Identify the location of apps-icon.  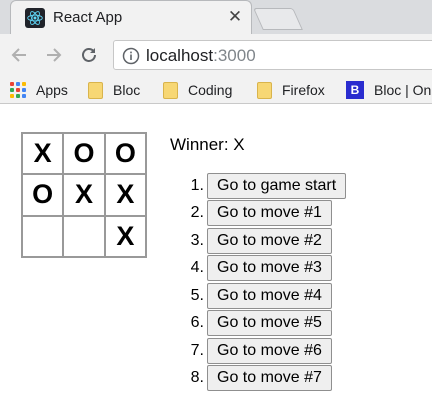
(18, 90).